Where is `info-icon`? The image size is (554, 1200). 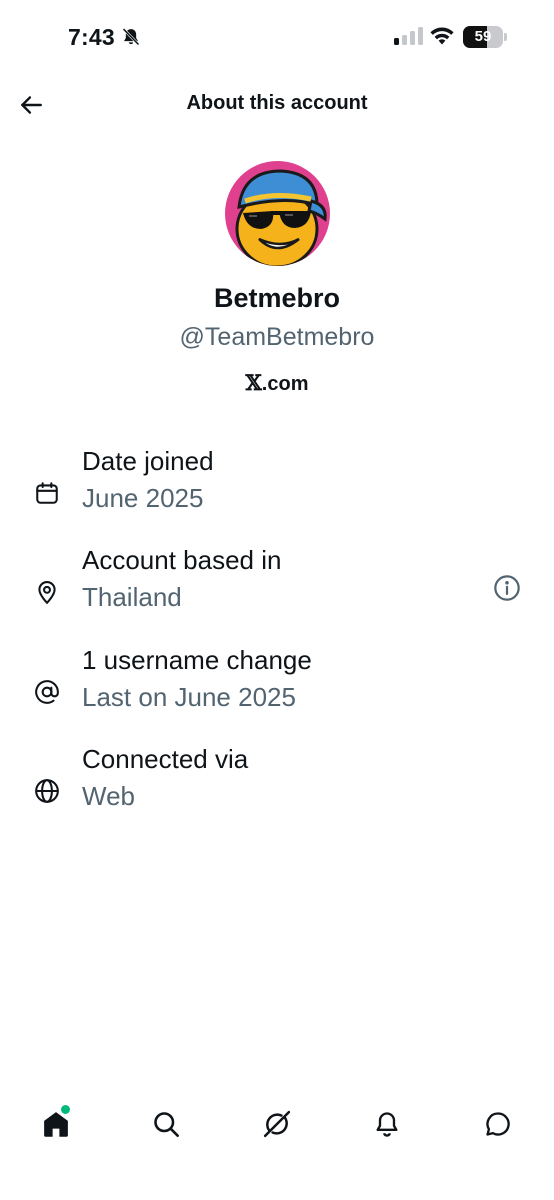 info-icon is located at coordinates (507, 588).